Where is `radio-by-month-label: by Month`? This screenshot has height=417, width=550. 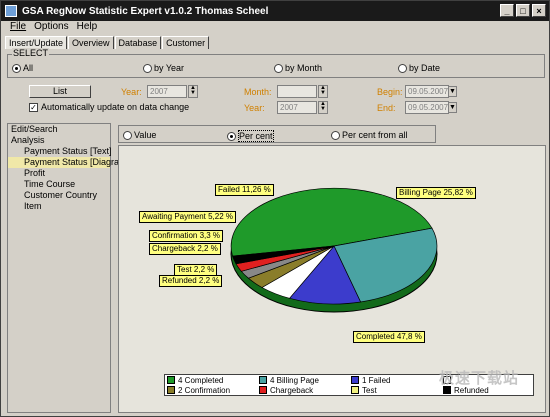
radio-by-month-label: by Month is located at coordinates (304, 68).